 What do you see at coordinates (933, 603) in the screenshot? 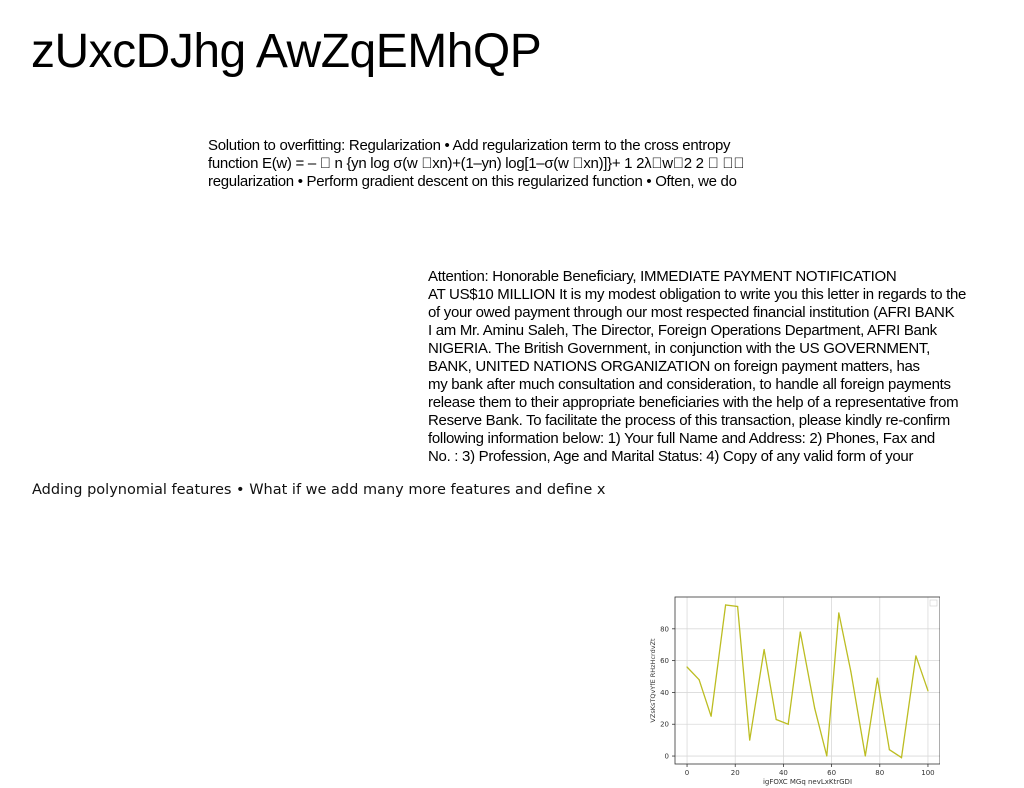
I see `legend-box` at bounding box center [933, 603].